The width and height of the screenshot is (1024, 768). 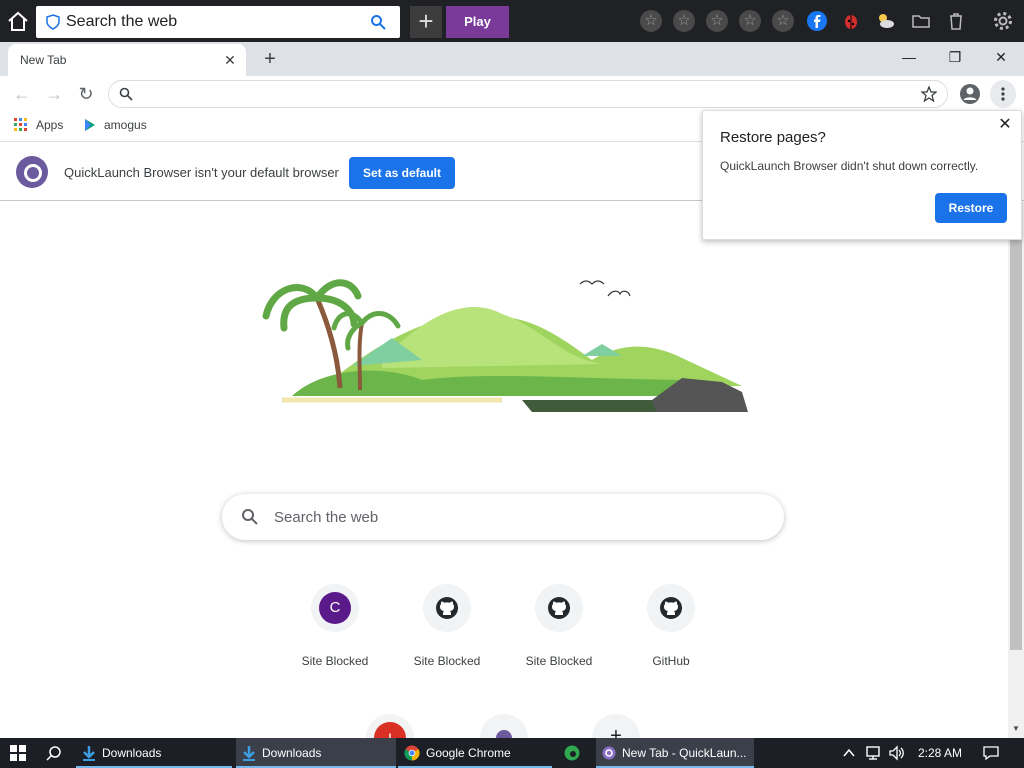 I want to click on letter-avatar-icon: C, so click(x=335, y=608).